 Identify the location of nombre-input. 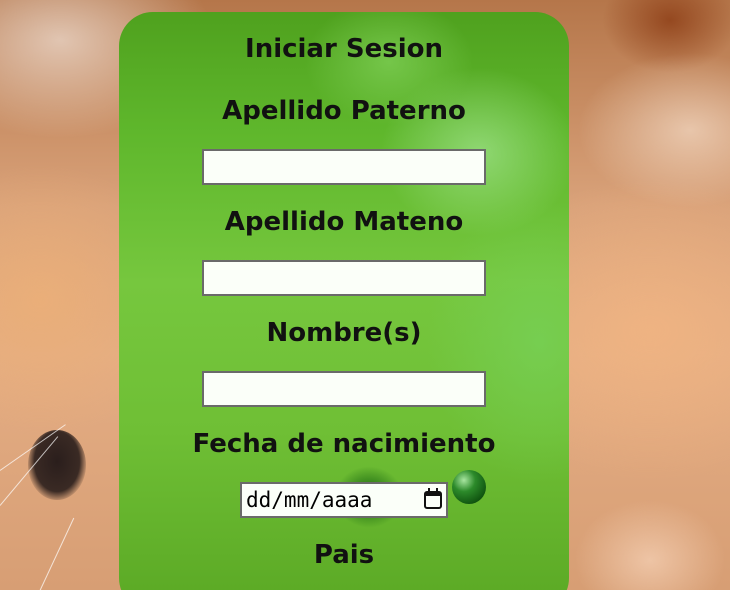
(344, 389).